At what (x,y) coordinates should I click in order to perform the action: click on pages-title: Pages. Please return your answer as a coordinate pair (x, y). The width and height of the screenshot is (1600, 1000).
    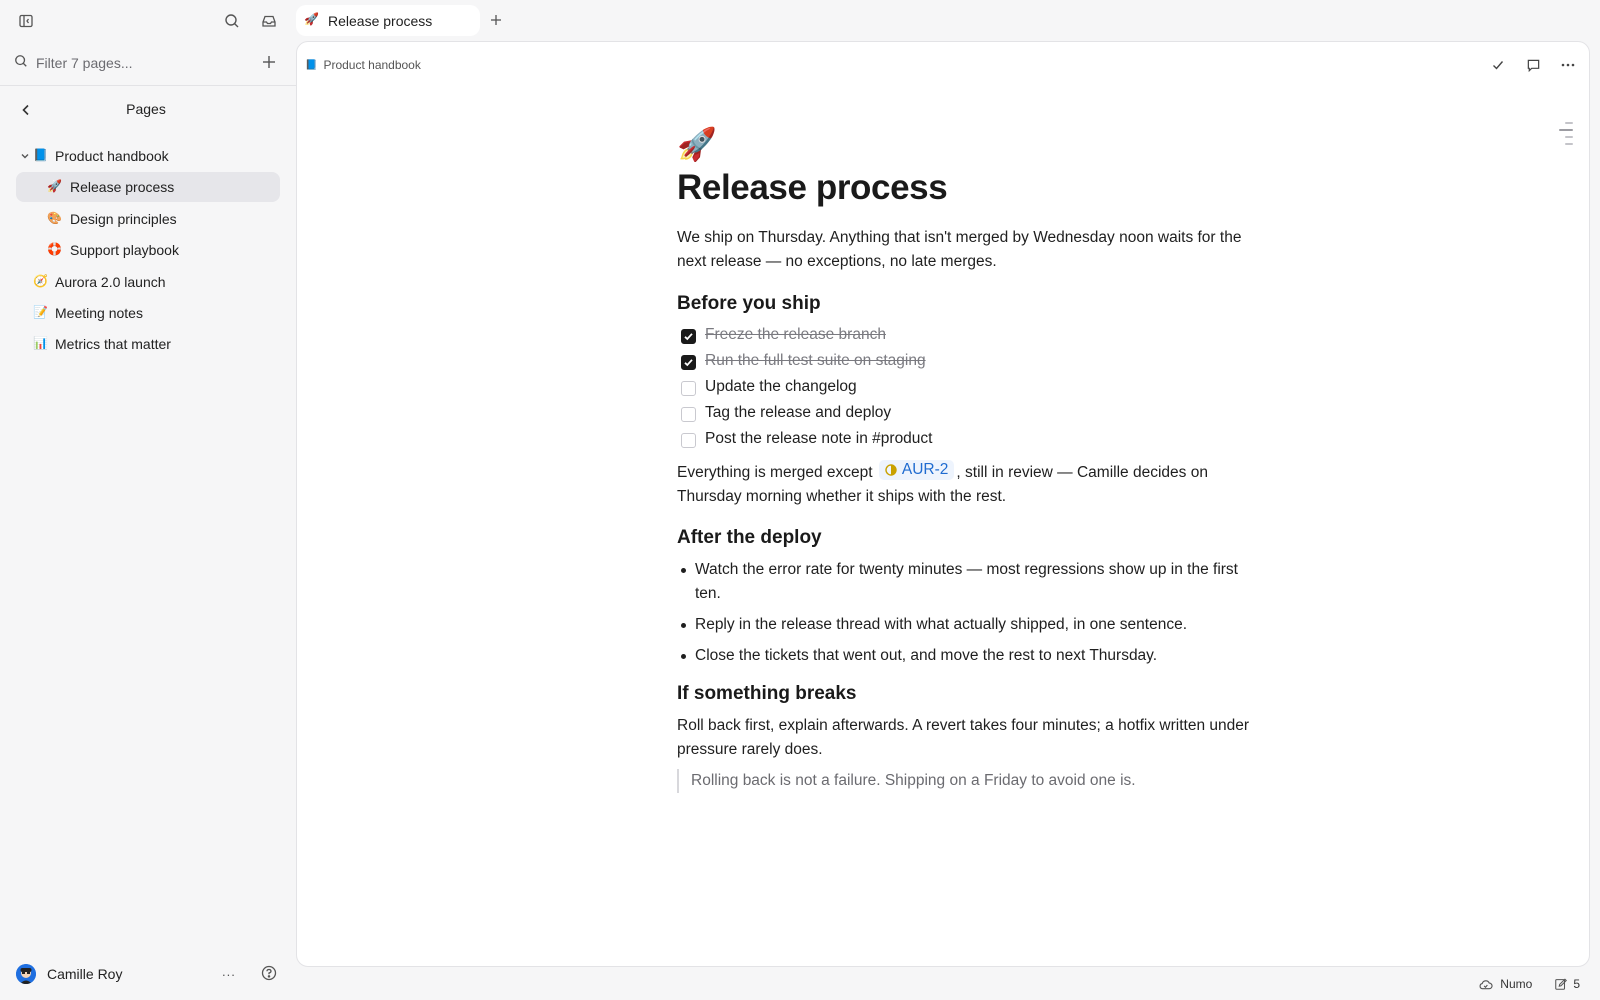
    Looking at the image, I should click on (146, 109).